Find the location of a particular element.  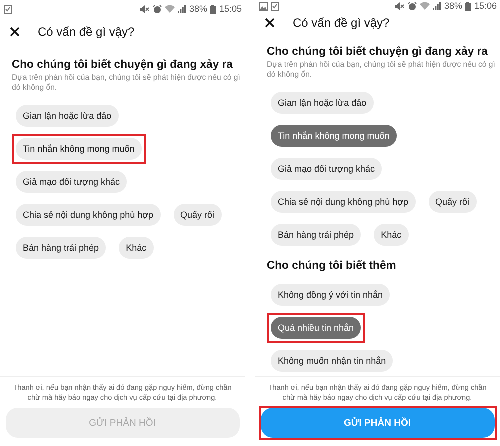

clock: 15:06 is located at coordinates (485, 6).